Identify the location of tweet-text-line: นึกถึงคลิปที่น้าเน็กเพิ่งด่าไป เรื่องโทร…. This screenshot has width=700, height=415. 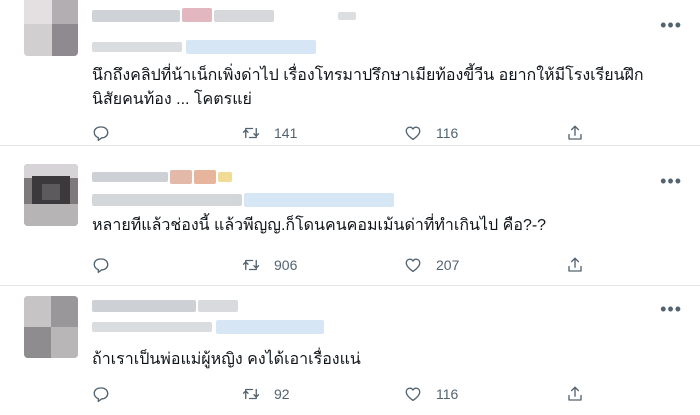
(368, 75).